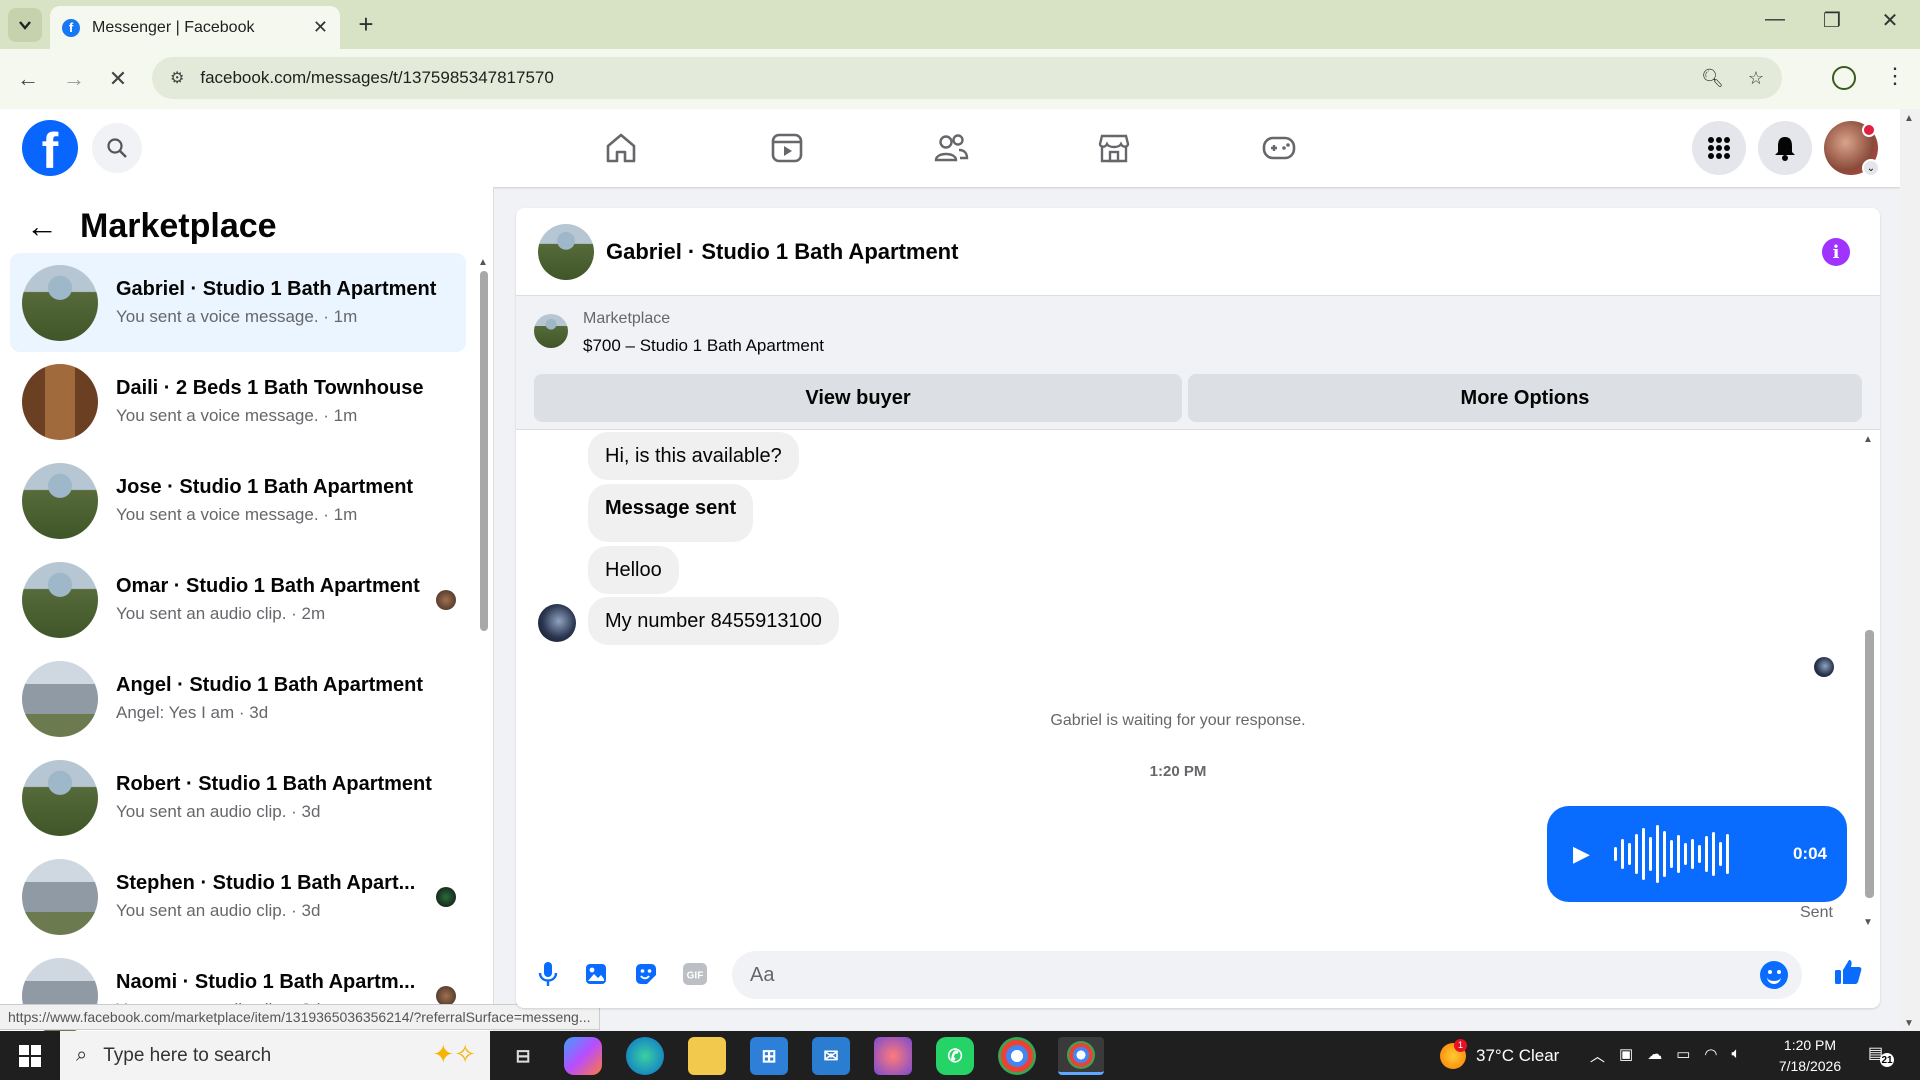 The image size is (1920, 1080). Describe the element at coordinates (646, 974) in the screenshot. I see `sticker-icon` at that location.